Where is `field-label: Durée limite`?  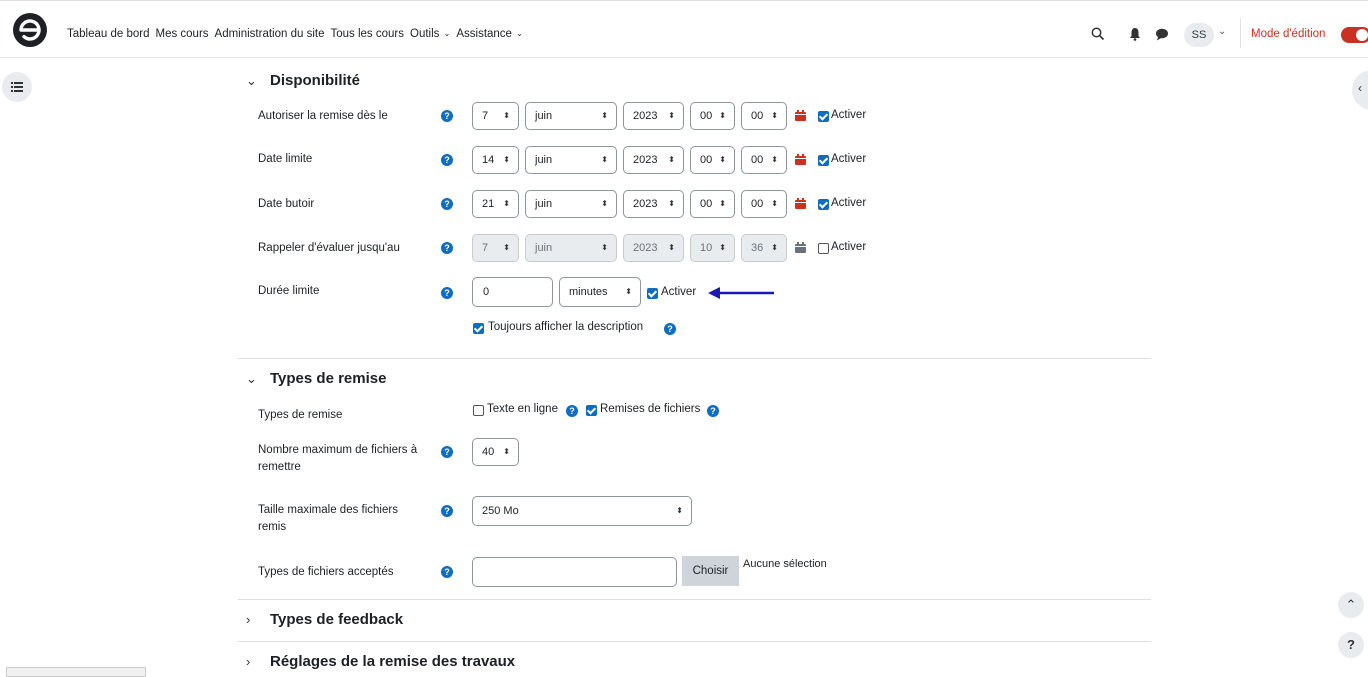
field-label: Durée limite is located at coordinates (289, 291).